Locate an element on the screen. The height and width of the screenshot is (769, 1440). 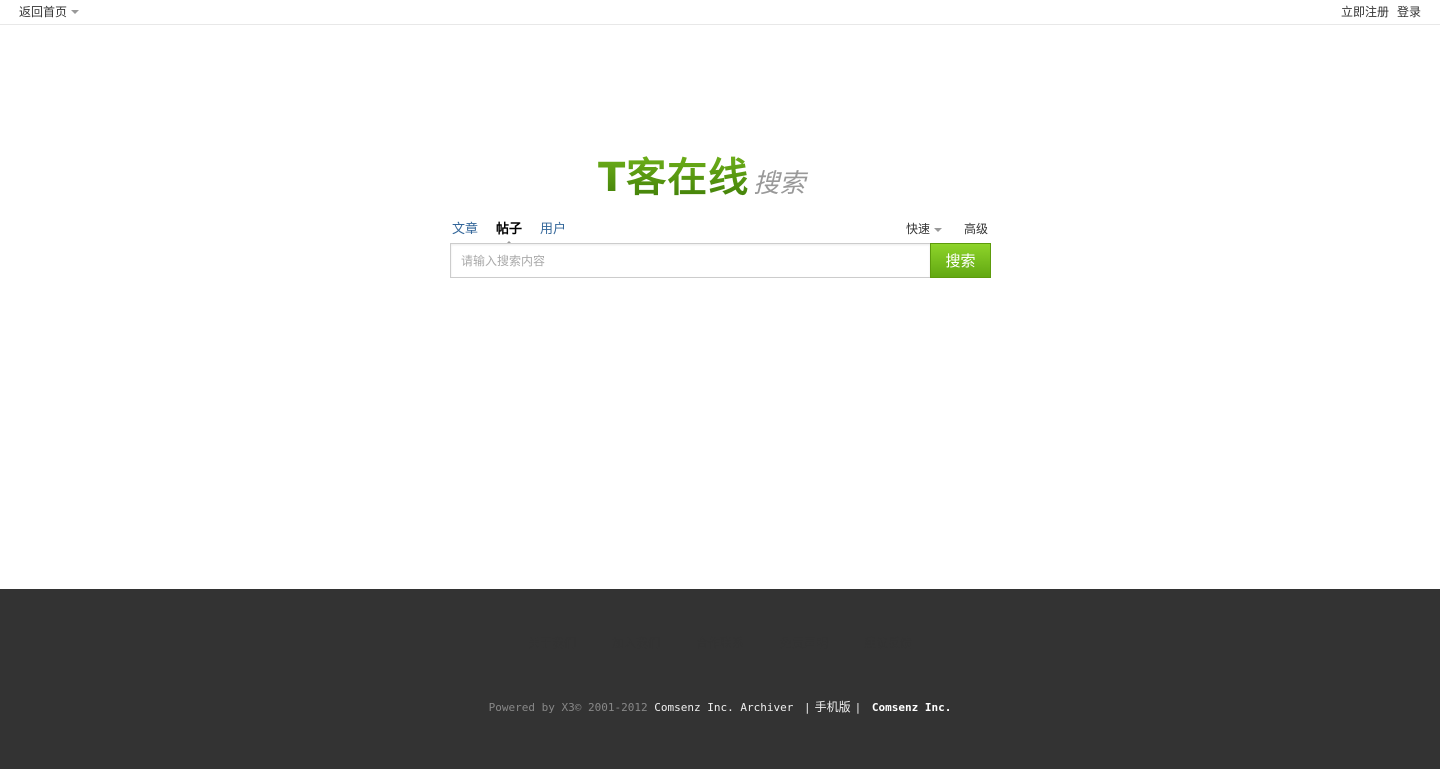
tab-users: 用户 is located at coordinates (553, 229).